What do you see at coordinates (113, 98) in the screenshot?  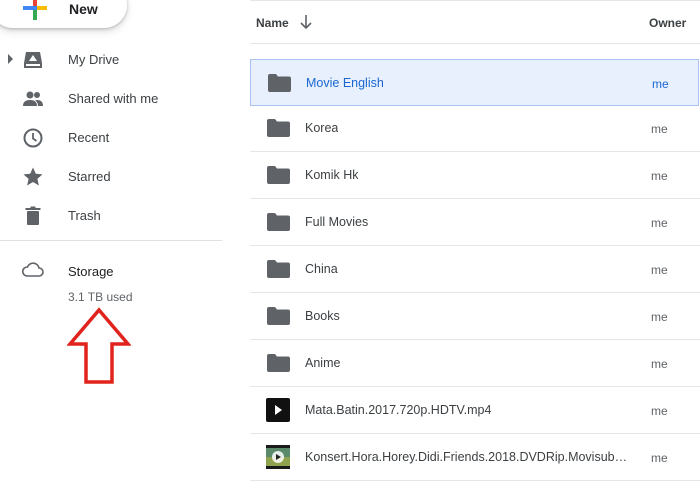 I see `sidebar-item-label: Shared with me` at bounding box center [113, 98].